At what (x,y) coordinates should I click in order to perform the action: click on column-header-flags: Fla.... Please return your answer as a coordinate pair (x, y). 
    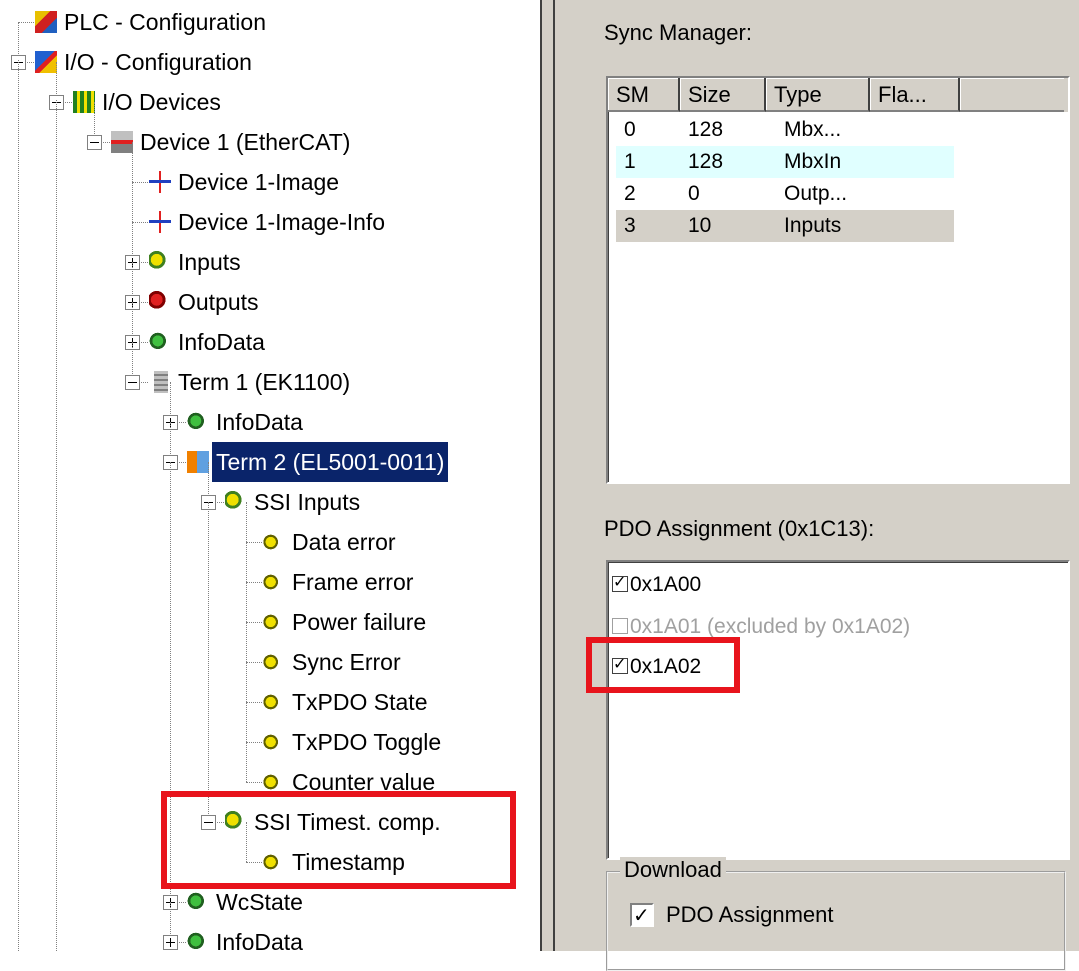
    Looking at the image, I should click on (915, 95).